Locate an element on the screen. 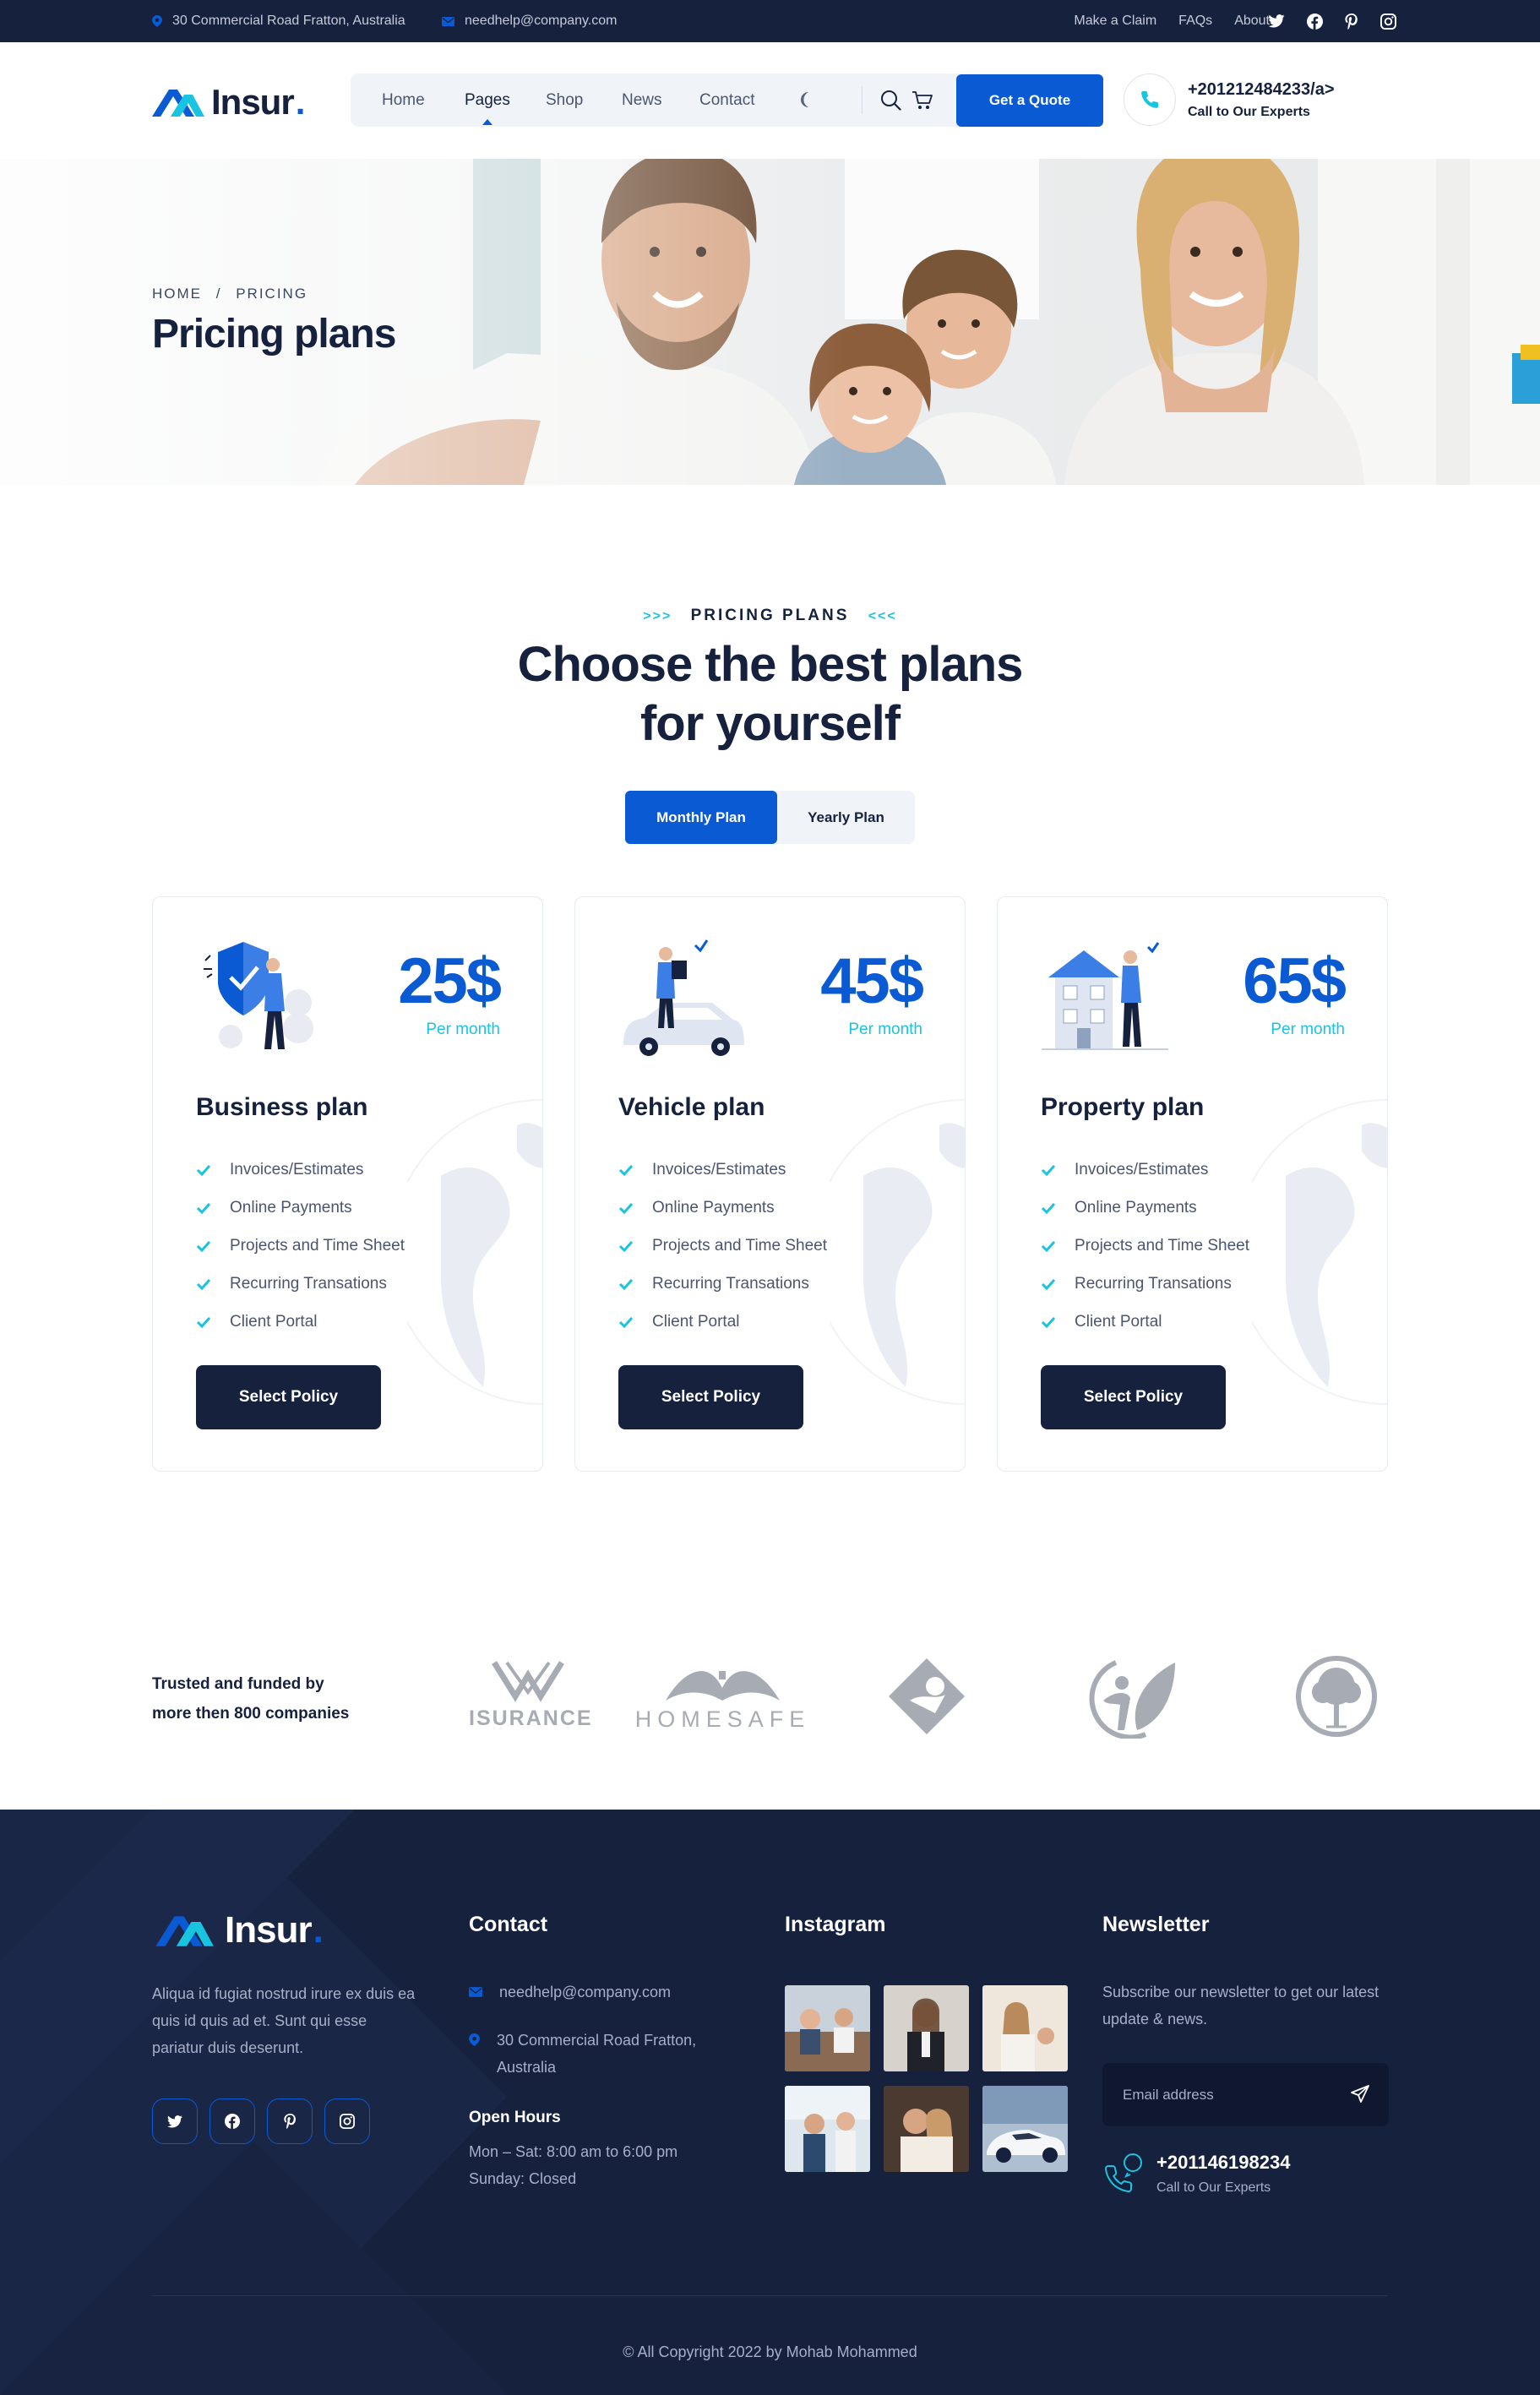  nav-shop: Shop is located at coordinates (564, 100).